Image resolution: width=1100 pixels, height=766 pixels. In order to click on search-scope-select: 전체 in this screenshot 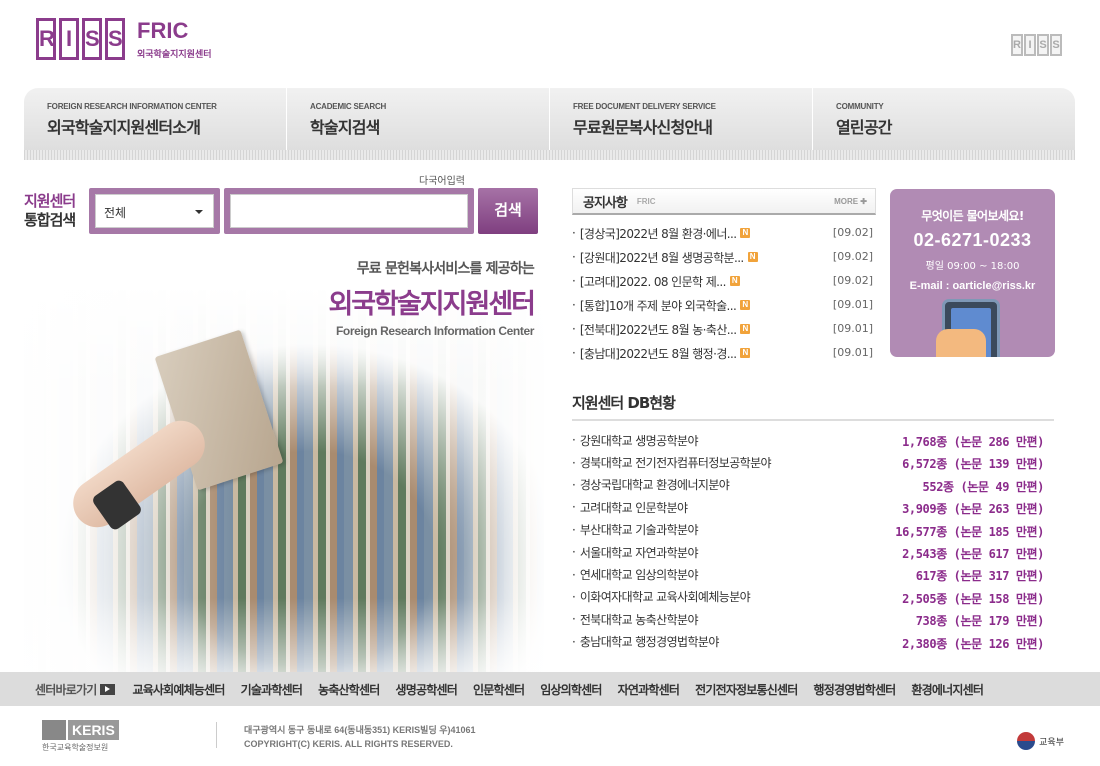, I will do `click(154, 211)`.